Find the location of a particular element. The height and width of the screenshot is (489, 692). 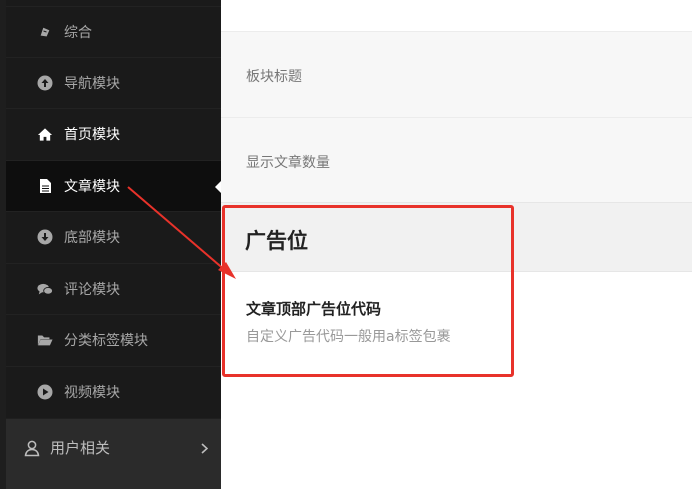

setting-label: 显示文章数量 is located at coordinates (288, 163).